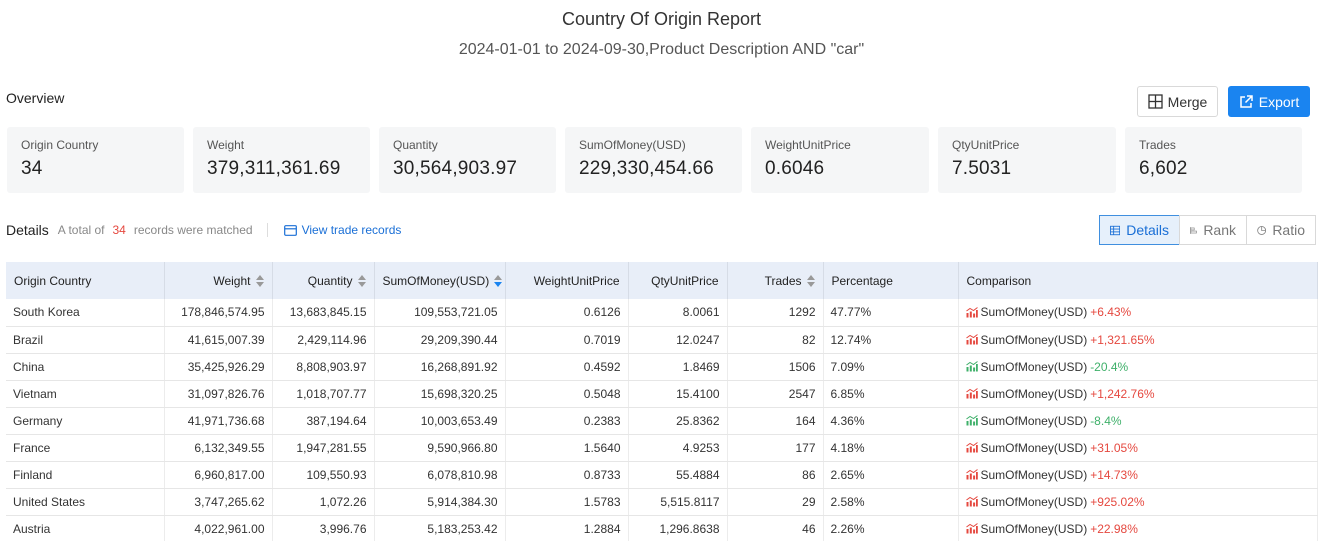  What do you see at coordinates (567, 528) in the screenshot?
I see `cell-wup: 1.2884` at bounding box center [567, 528].